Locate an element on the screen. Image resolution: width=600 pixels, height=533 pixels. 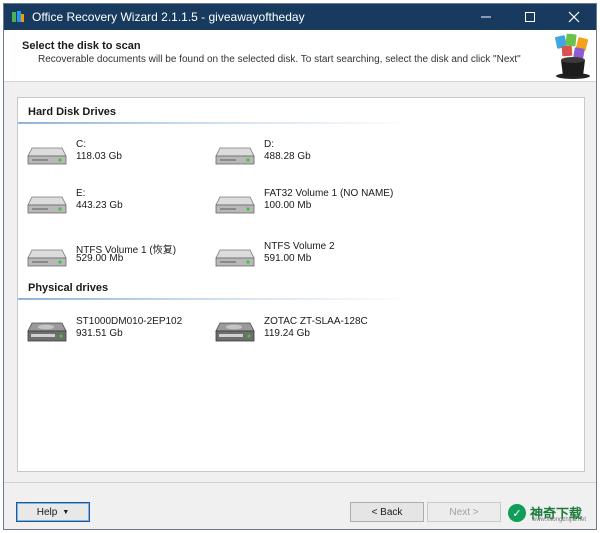
drive-item: ST1000DM010-2EP102 931.51 Gb is located at coordinates (116, 332).